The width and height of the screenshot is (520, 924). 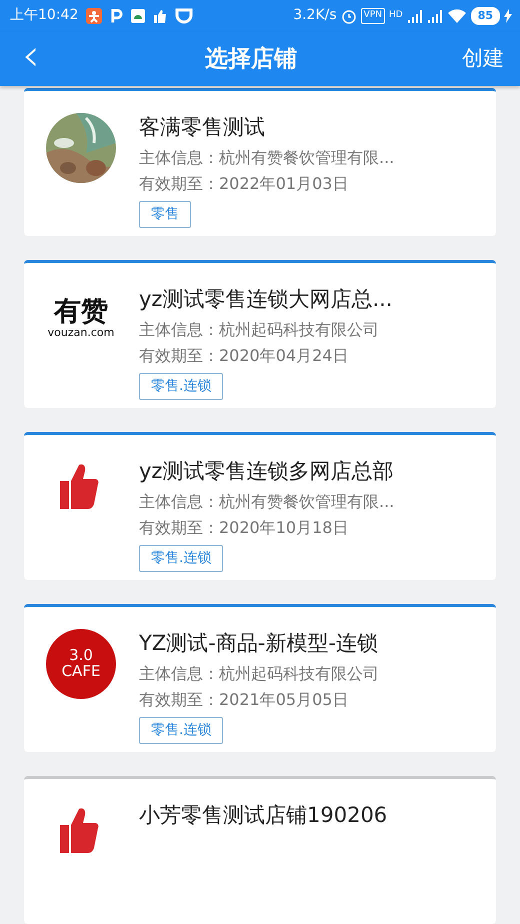 I want to click on hd-indicator: HD, so click(x=395, y=15).